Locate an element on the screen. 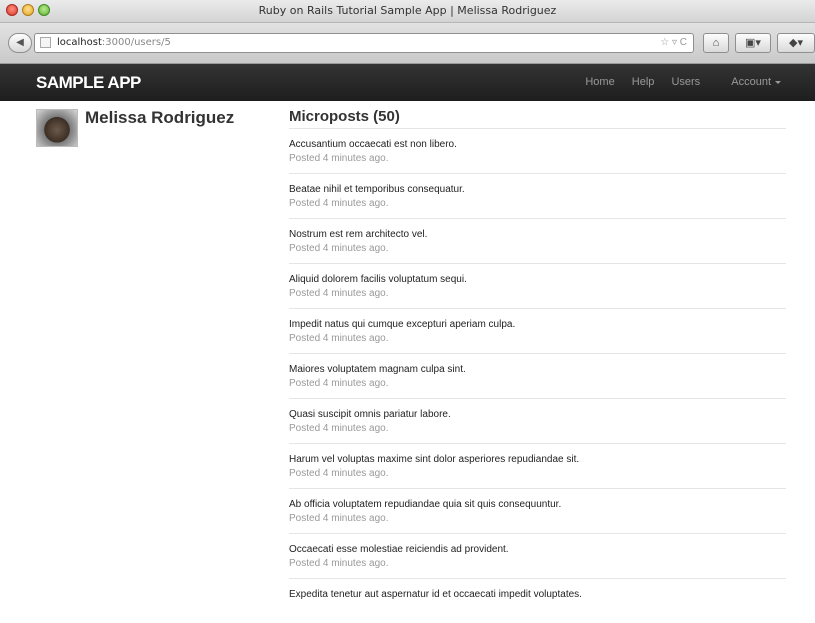 The height and width of the screenshot is (623, 815). url-path: :3000/users/5 is located at coordinates (136, 42).